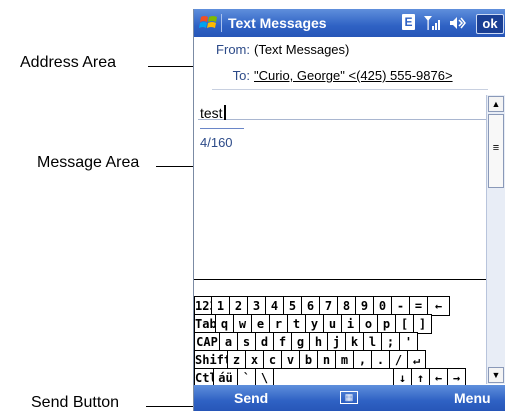  What do you see at coordinates (255, 360) in the screenshot?
I see `key-3-2: x` at bounding box center [255, 360].